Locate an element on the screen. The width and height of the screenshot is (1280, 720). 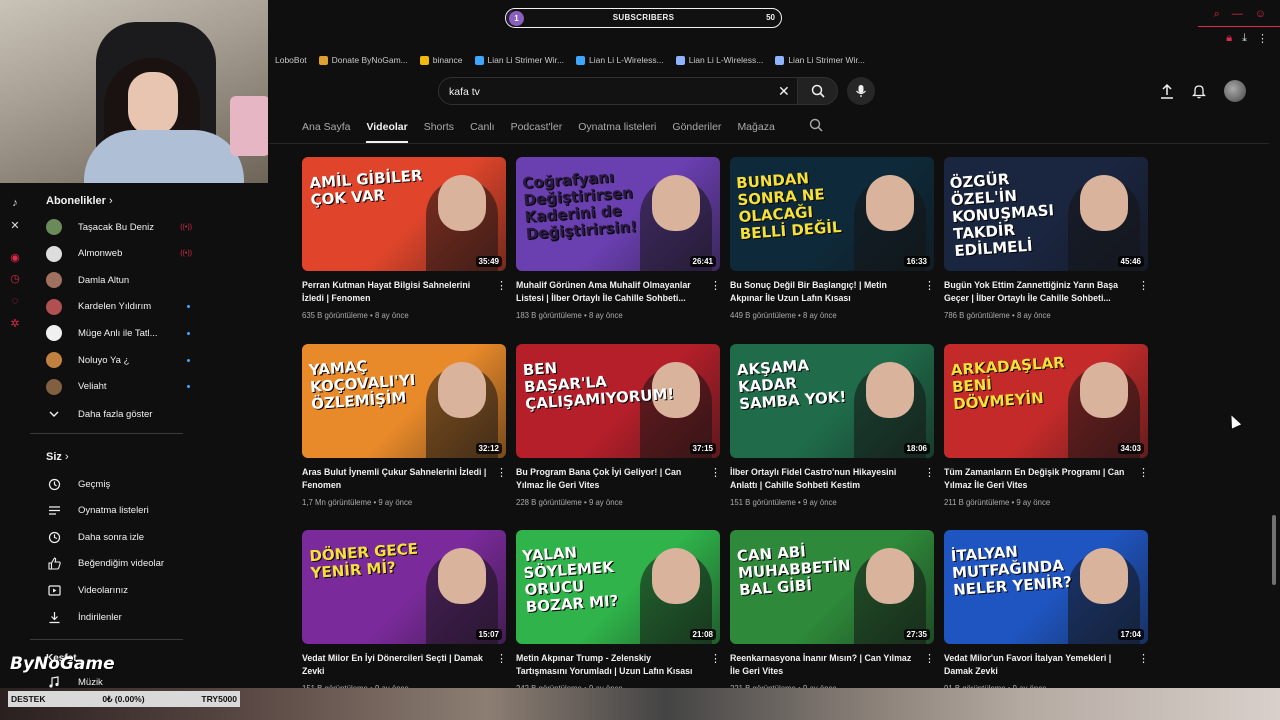
menu-icon: ⋮ is located at coordinates (1262, 38).